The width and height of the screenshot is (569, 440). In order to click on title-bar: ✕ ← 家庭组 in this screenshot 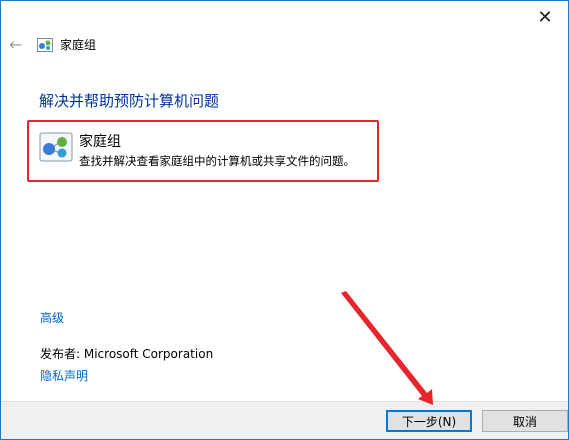, I will do `click(284, 33)`.